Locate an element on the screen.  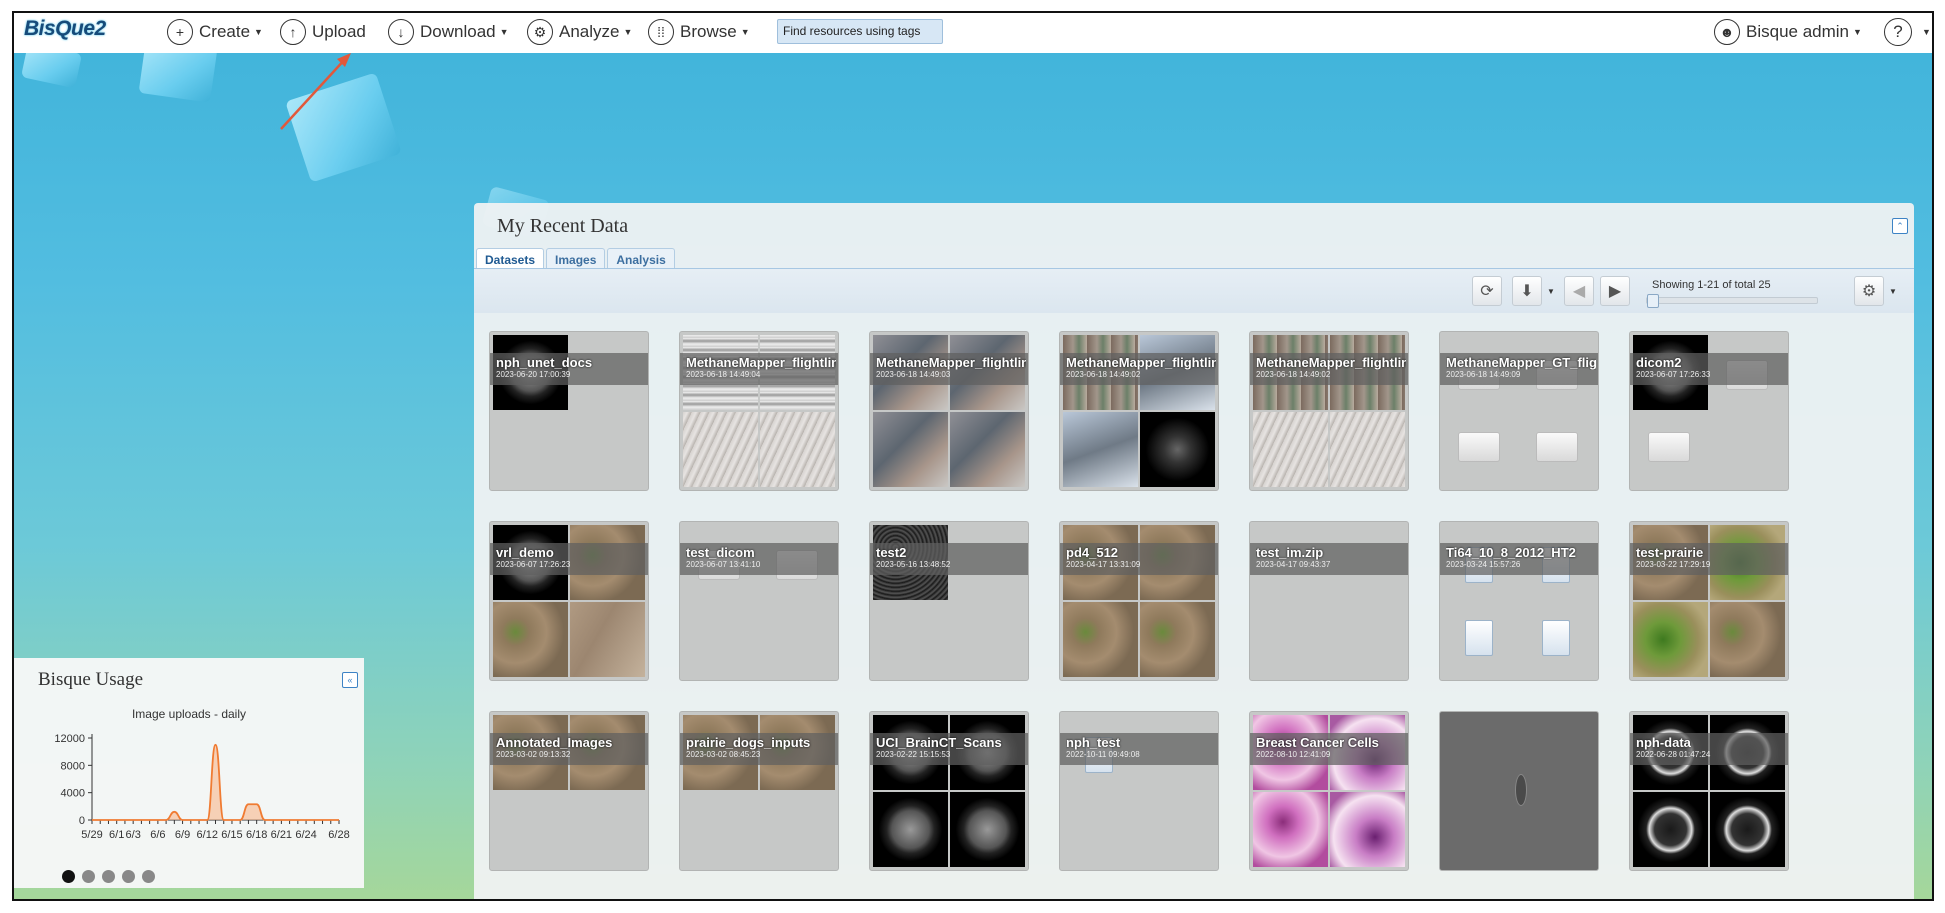
download-menu: ↓ Download ▼ is located at coordinates (448, 32).